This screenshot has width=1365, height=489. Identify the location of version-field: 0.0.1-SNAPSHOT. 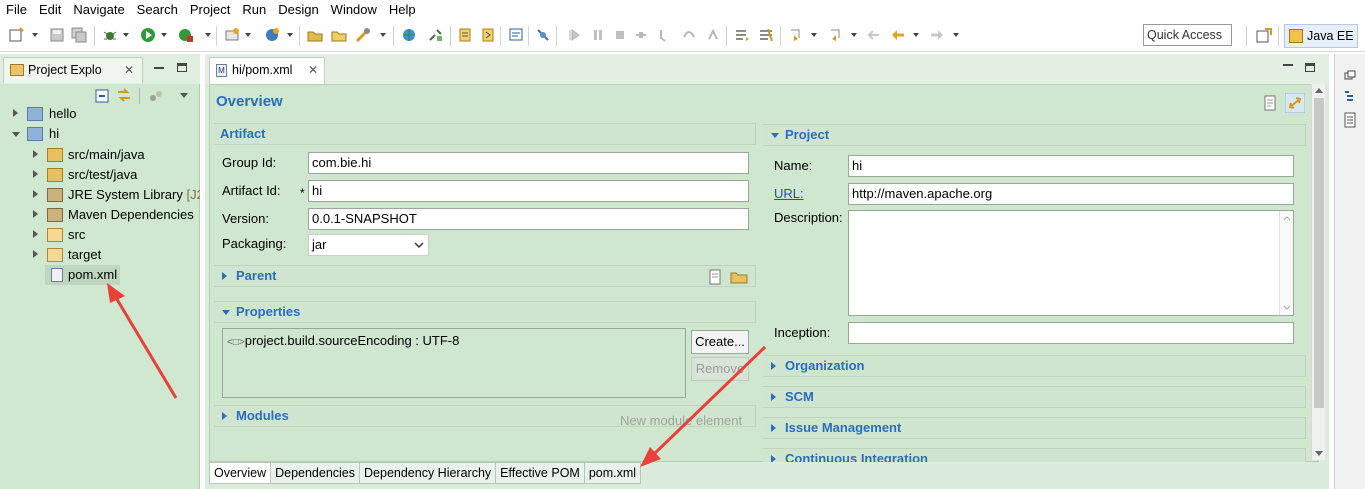
(528, 219).